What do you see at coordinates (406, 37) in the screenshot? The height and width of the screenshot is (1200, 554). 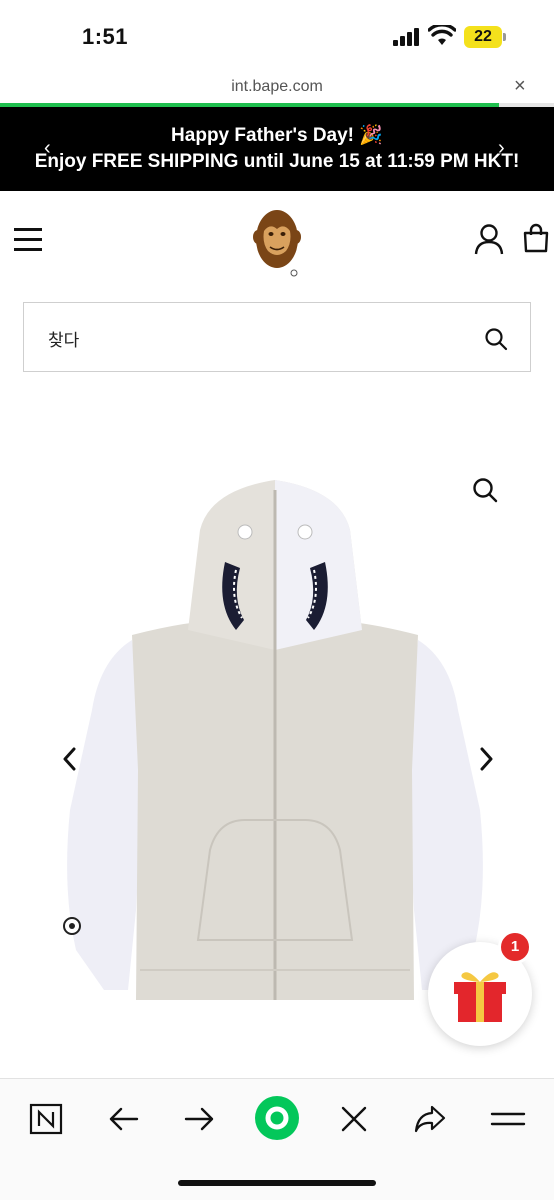 I see `cellular-signal-icon` at bounding box center [406, 37].